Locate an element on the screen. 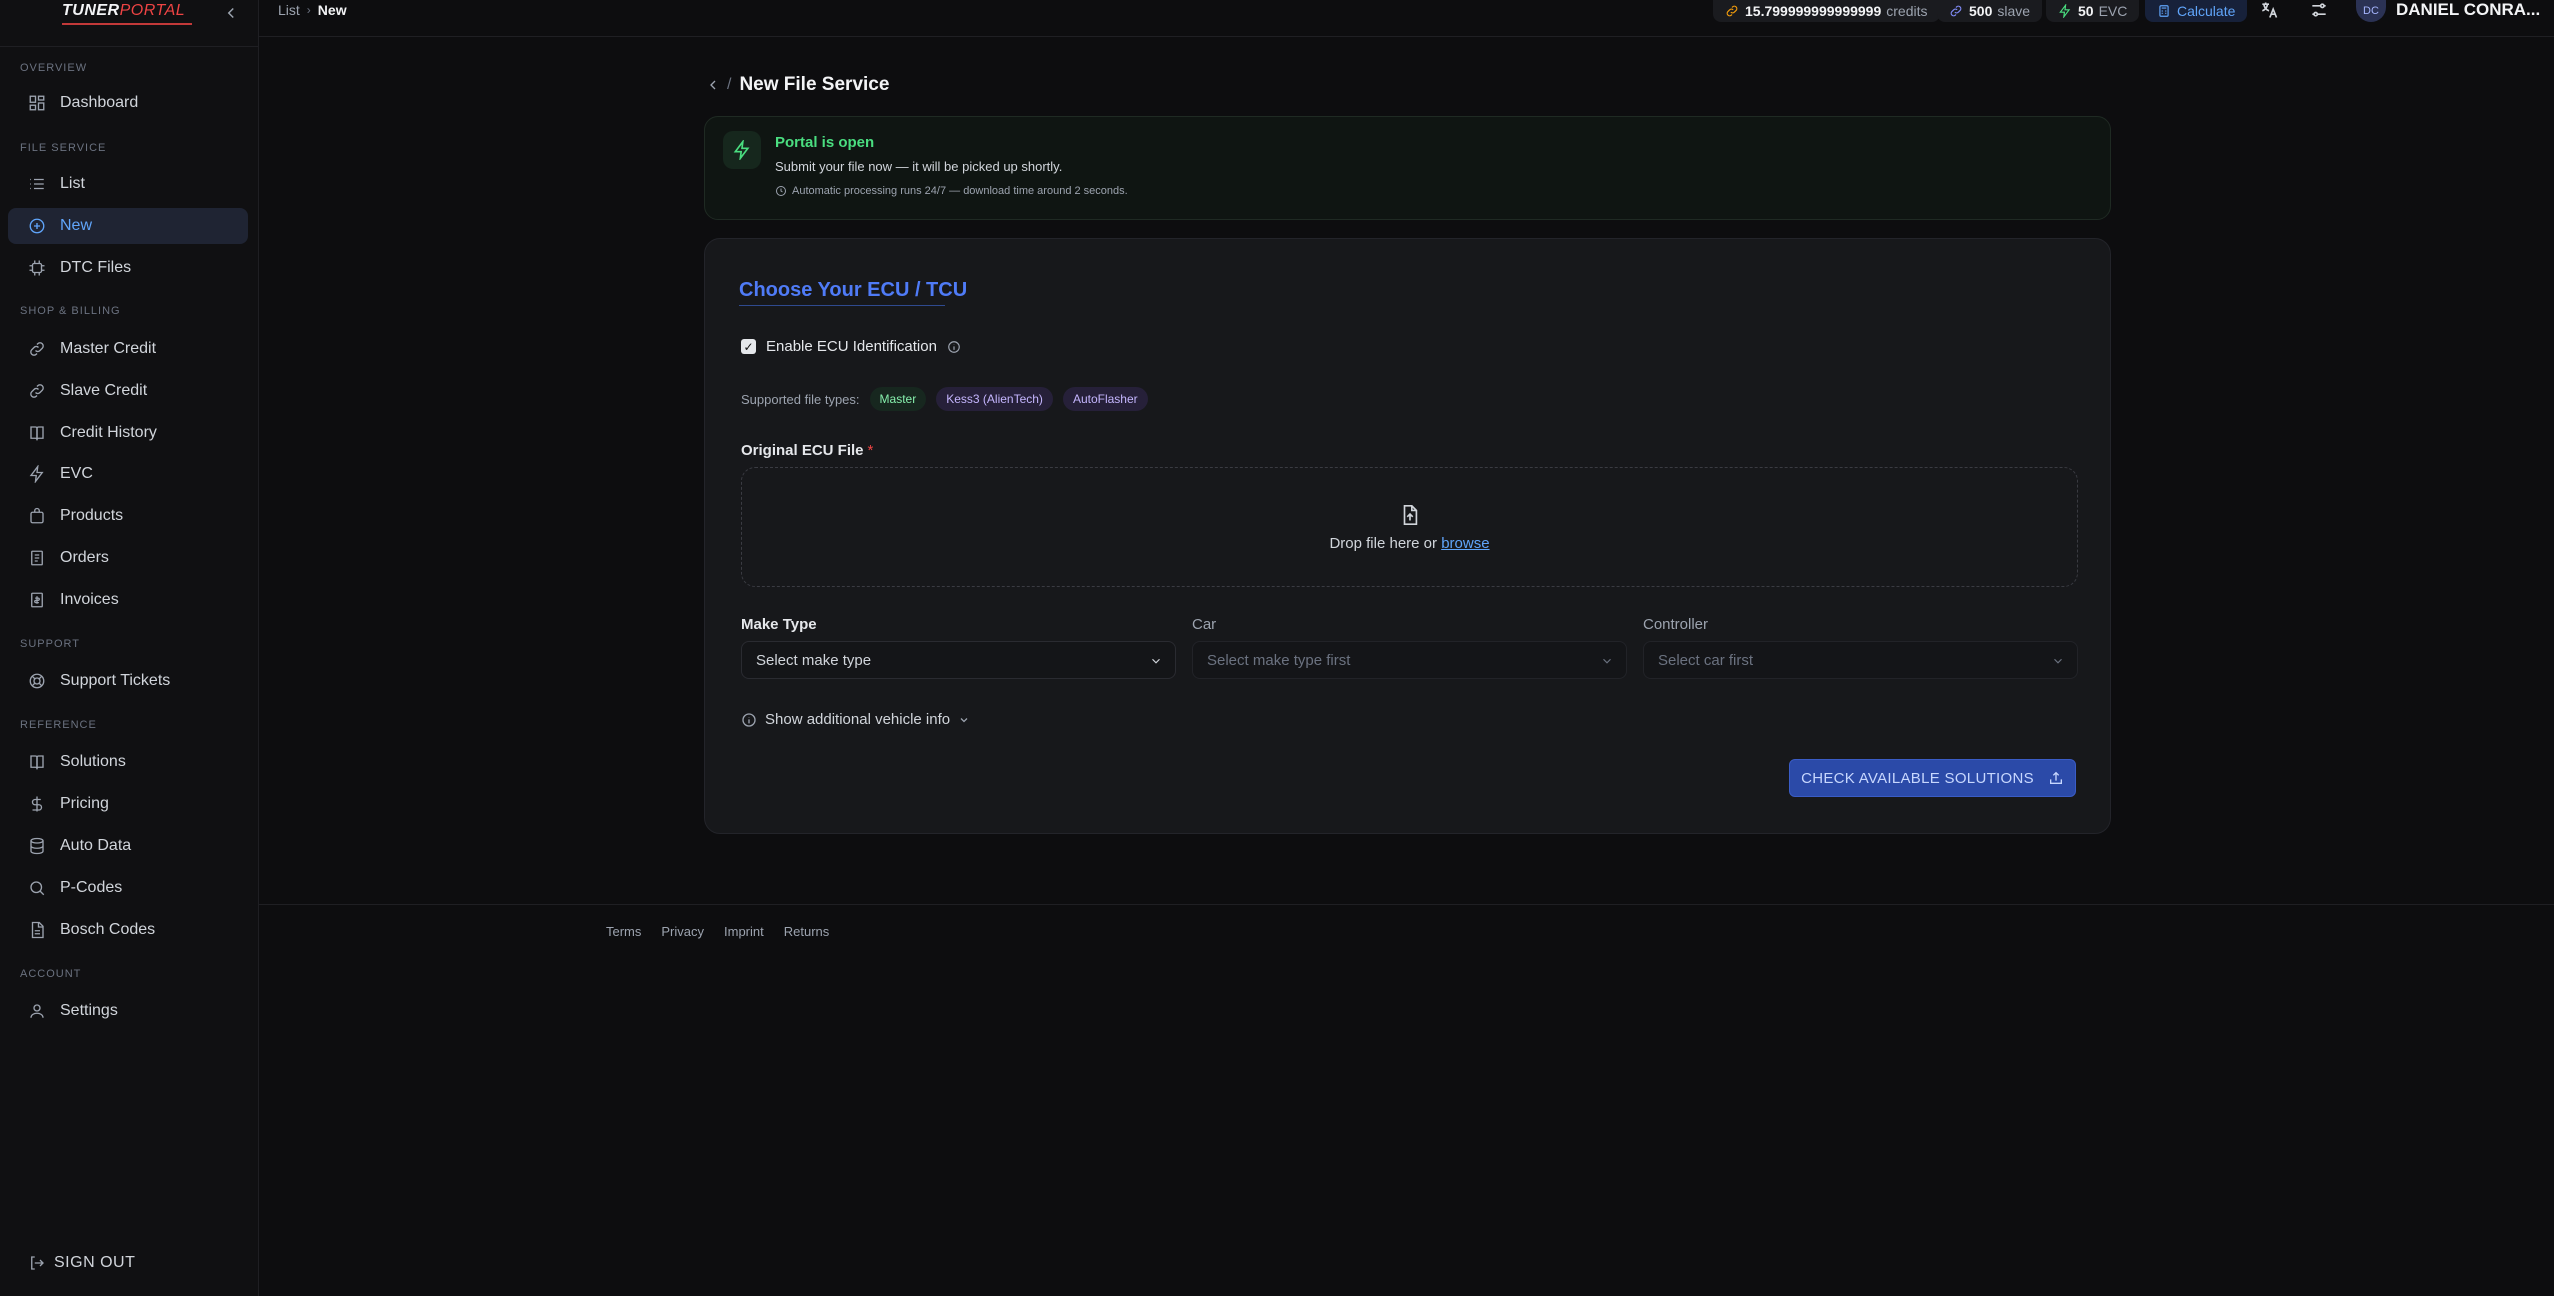  list-icon is located at coordinates (37, 184).